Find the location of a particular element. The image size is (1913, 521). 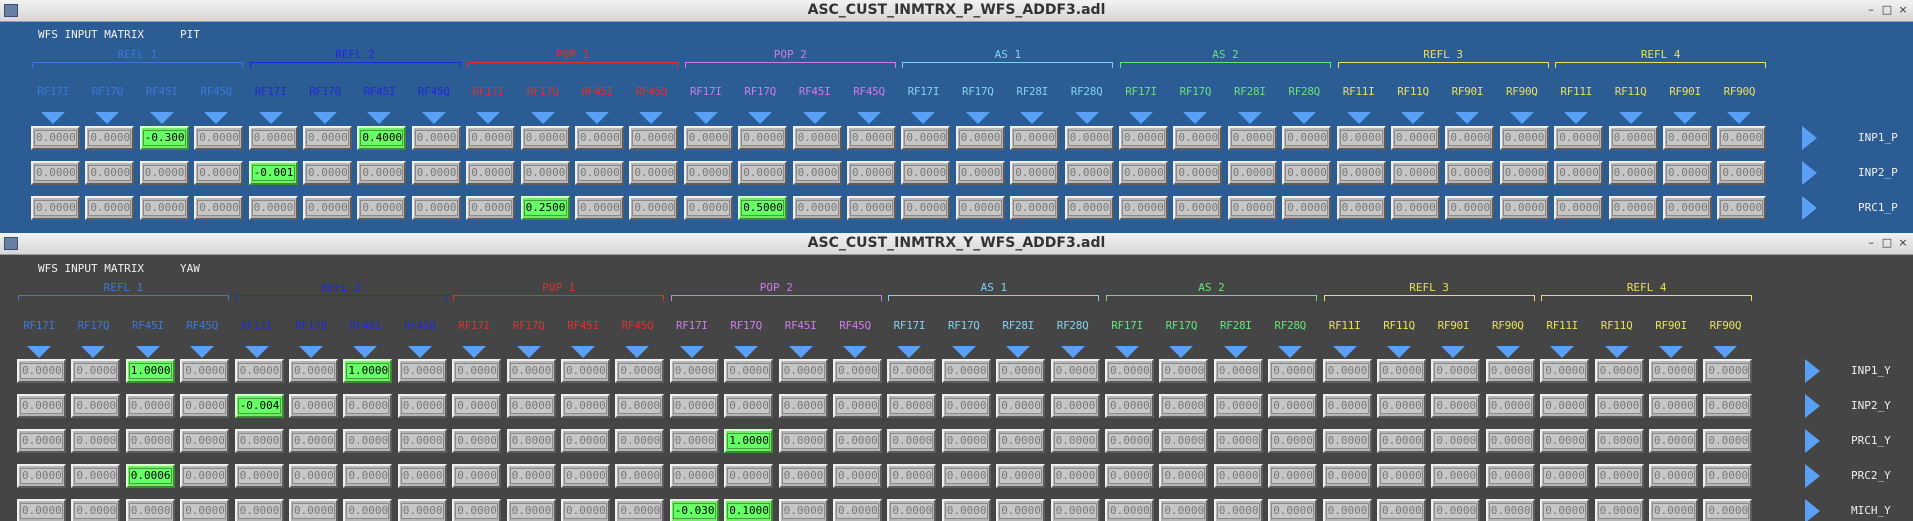

minimize-icon: – is located at coordinates (1871, 242).